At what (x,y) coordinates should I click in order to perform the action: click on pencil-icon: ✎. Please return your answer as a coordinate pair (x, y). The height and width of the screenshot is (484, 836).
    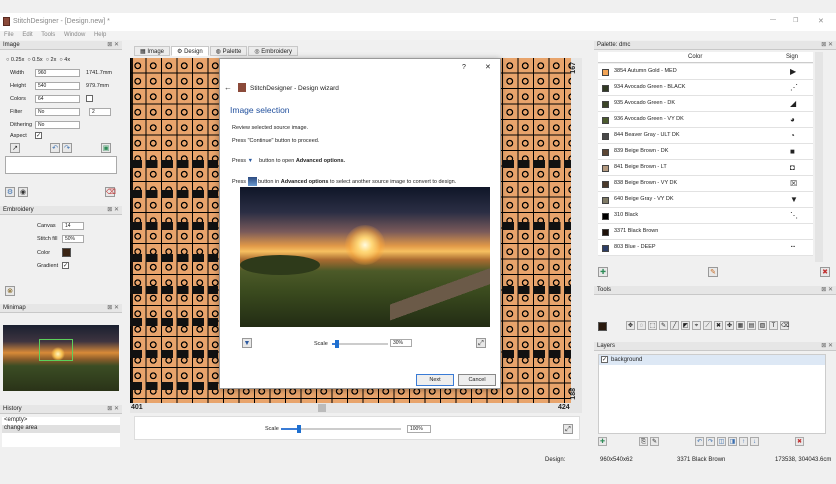
    Looking at the image, I should click on (663, 325).